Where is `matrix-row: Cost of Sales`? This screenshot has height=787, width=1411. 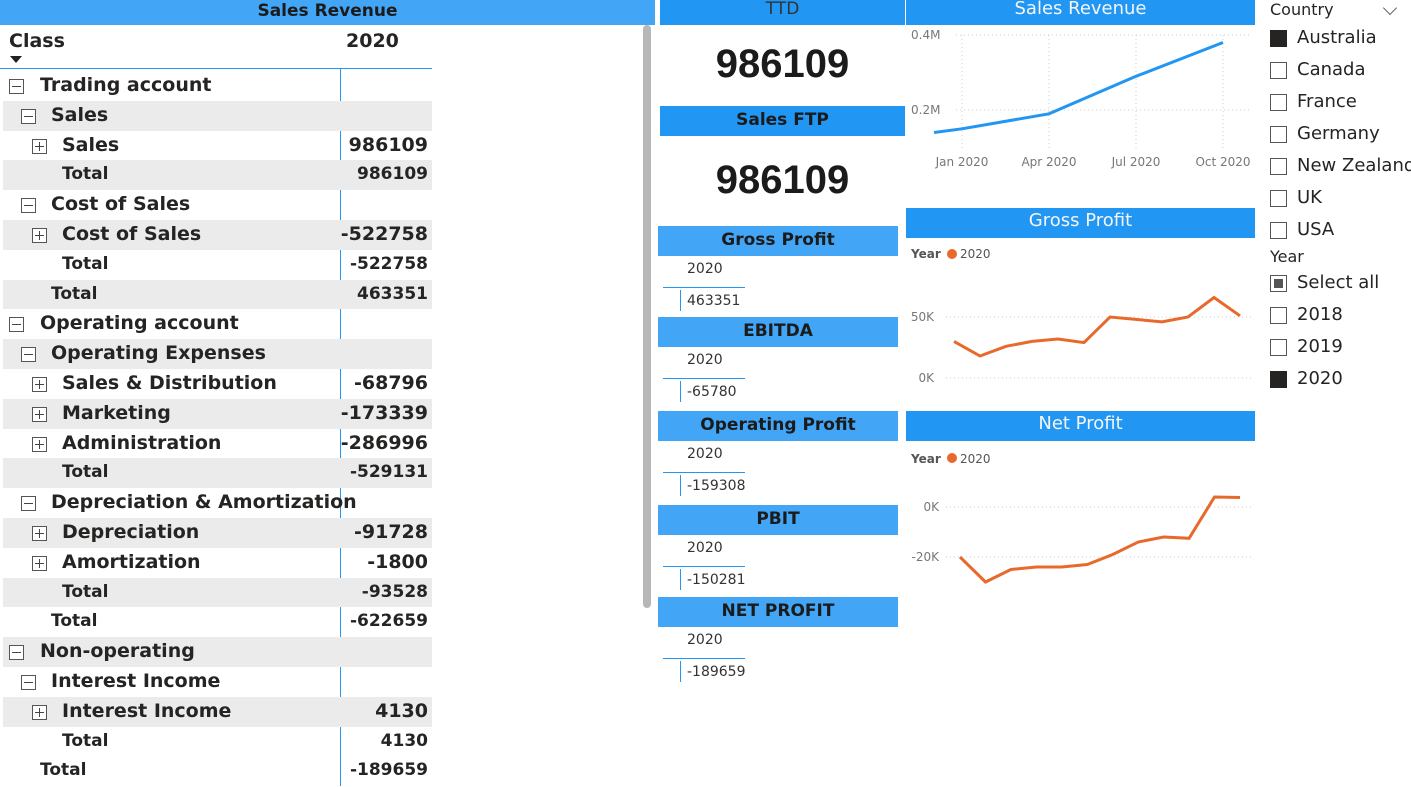
matrix-row: Cost of Sales is located at coordinates (217, 205).